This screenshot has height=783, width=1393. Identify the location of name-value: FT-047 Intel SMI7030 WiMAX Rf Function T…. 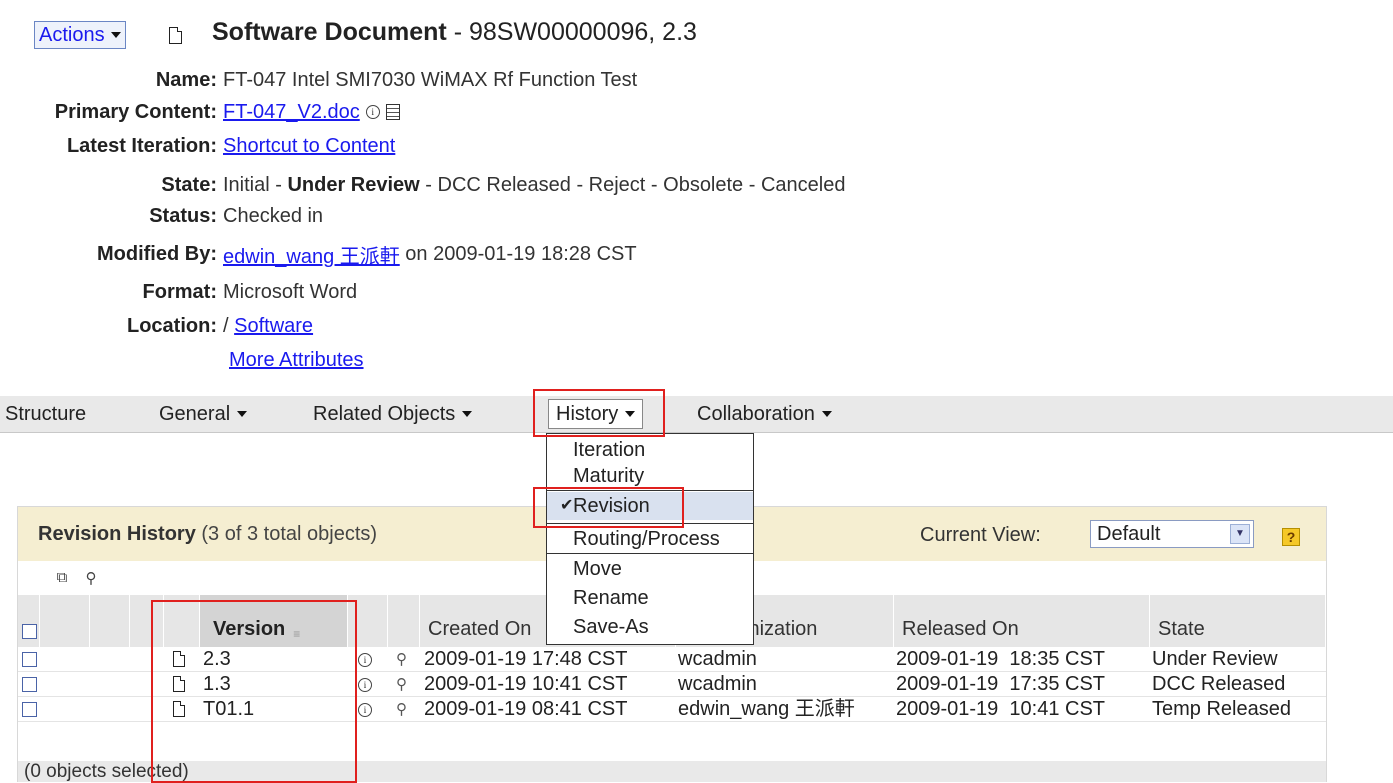
(430, 79).